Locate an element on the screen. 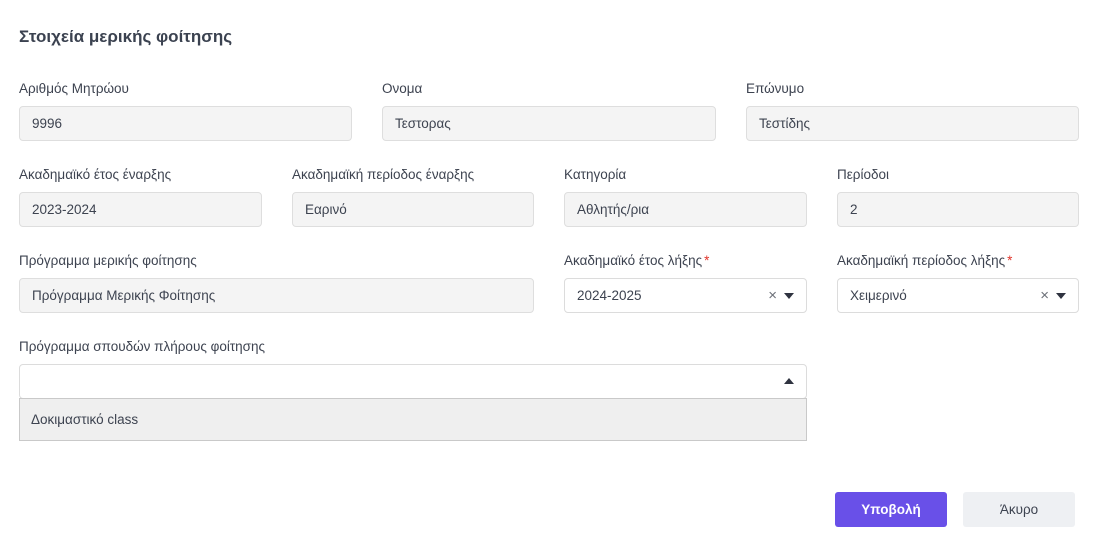 This screenshot has width=1096, height=550. end-year-value: 2024-2025 is located at coordinates (609, 295).